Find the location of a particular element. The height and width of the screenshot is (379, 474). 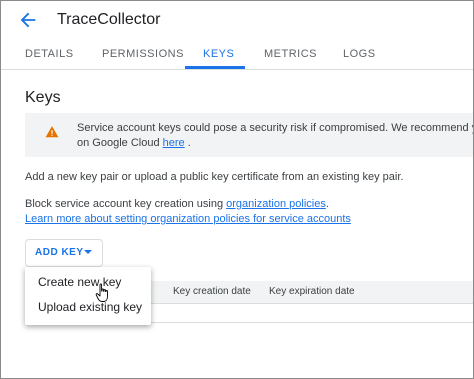

add-key-menu: Create new key Upload existing key is located at coordinates (88, 296).